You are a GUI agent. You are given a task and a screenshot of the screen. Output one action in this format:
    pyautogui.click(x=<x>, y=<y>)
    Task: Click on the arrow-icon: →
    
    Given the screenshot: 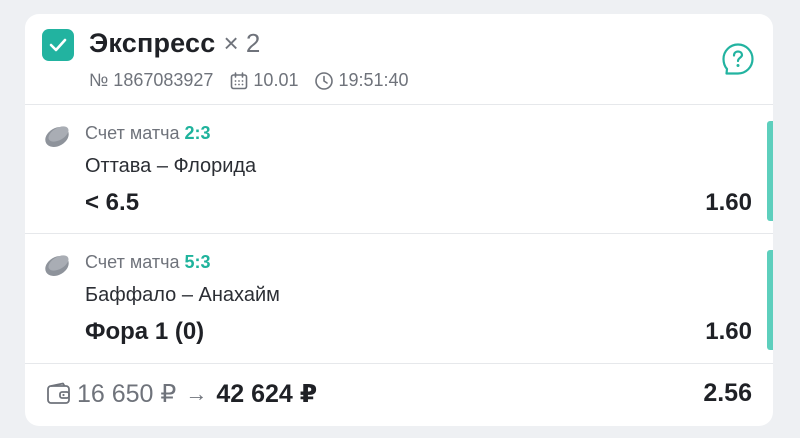 What is the action you would take?
    pyautogui.click(x=196, y=393)
    